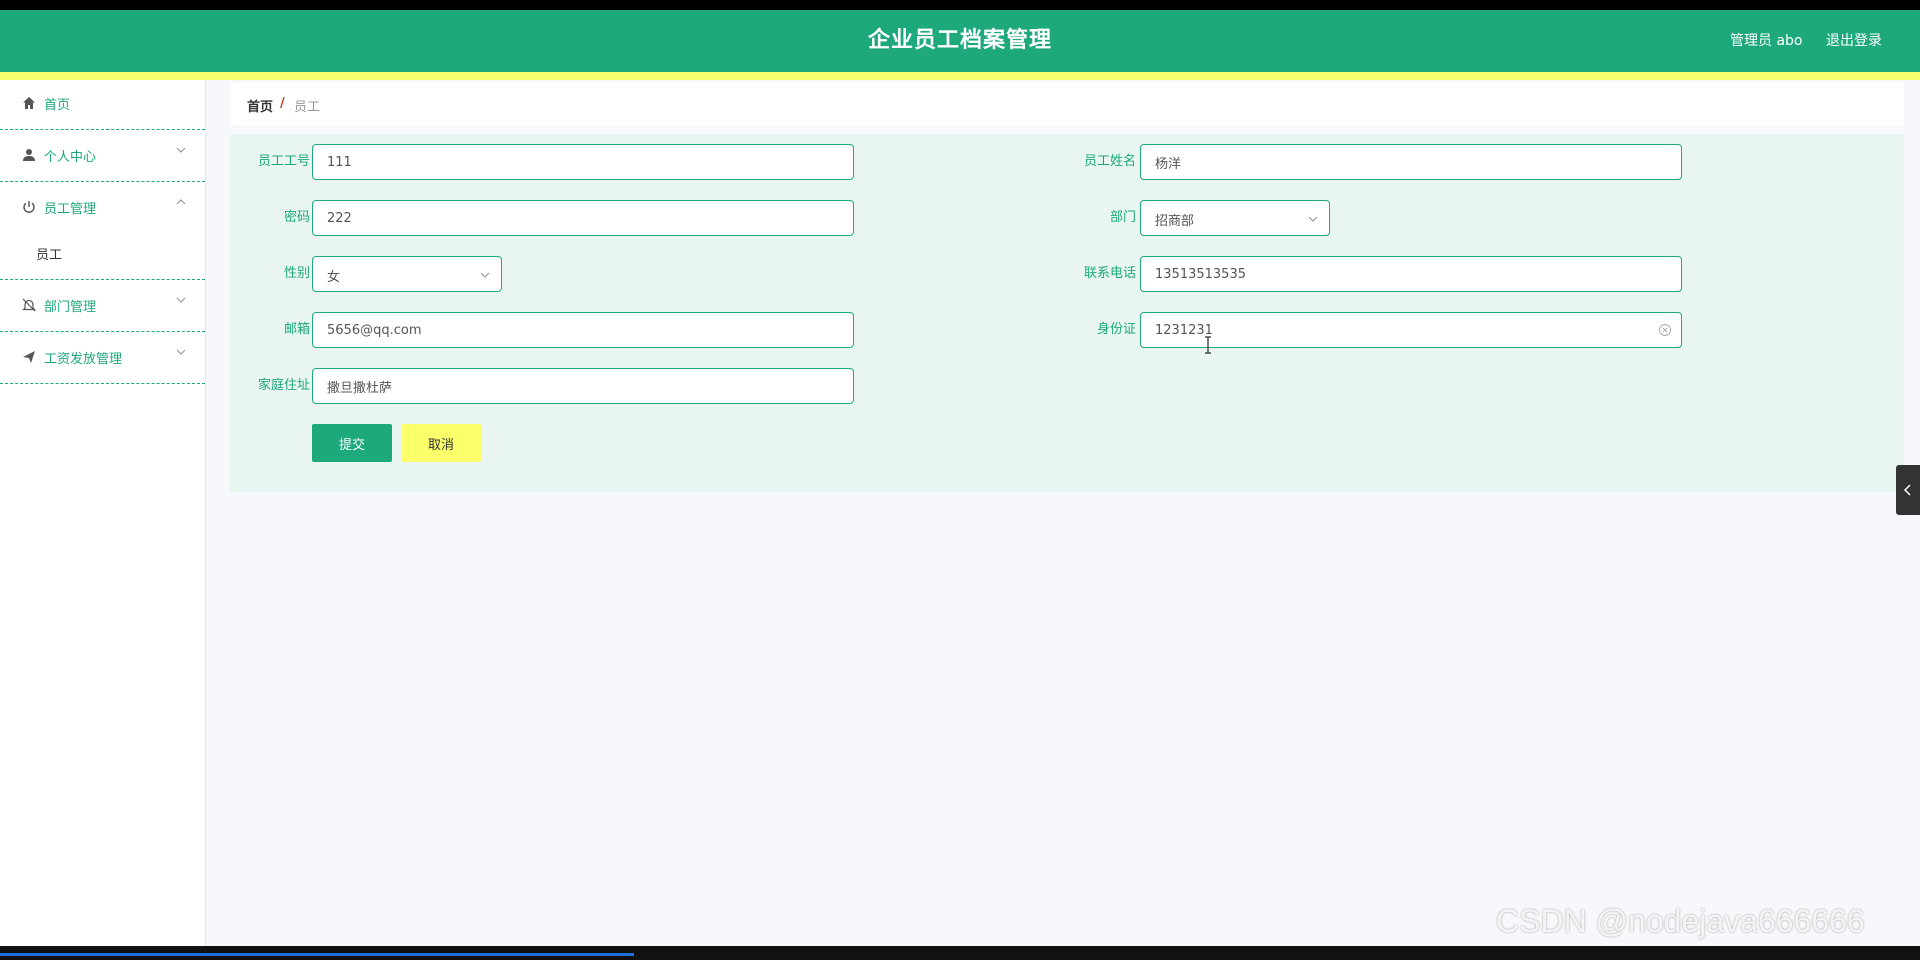  I want to click on emp-name-input, so click(1411, 162).